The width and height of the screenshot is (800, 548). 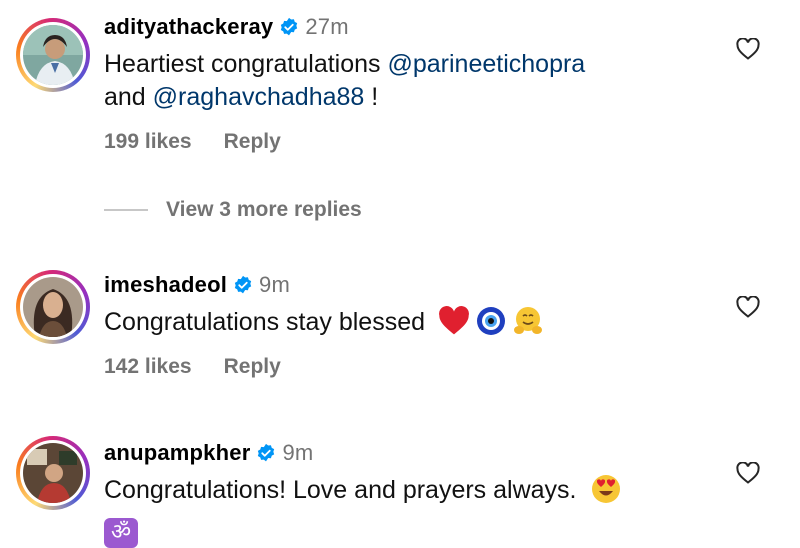 I want to click on comment-meta: 142 likes Reply, so click(x=192, y=367).